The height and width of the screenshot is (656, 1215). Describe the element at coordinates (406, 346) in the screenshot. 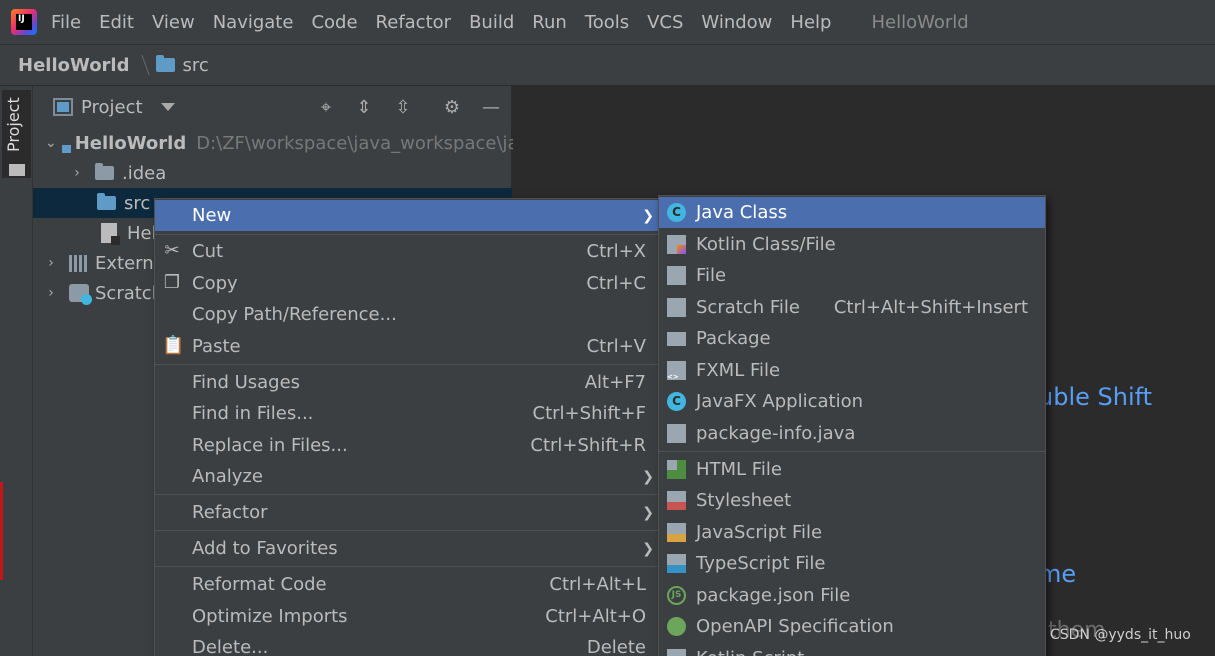

I see `menu-item-paste: 📋 Paste Ctrl+V` at that location.